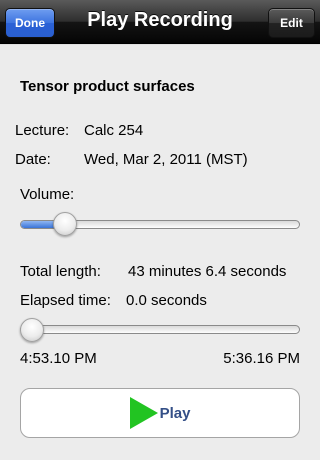 The width and height of the screenshot is (320, 460). Describe the element at coordinates (160, 22) in the screenshot. I see `navigation-bar: Done Play Recording Edit` at that location.